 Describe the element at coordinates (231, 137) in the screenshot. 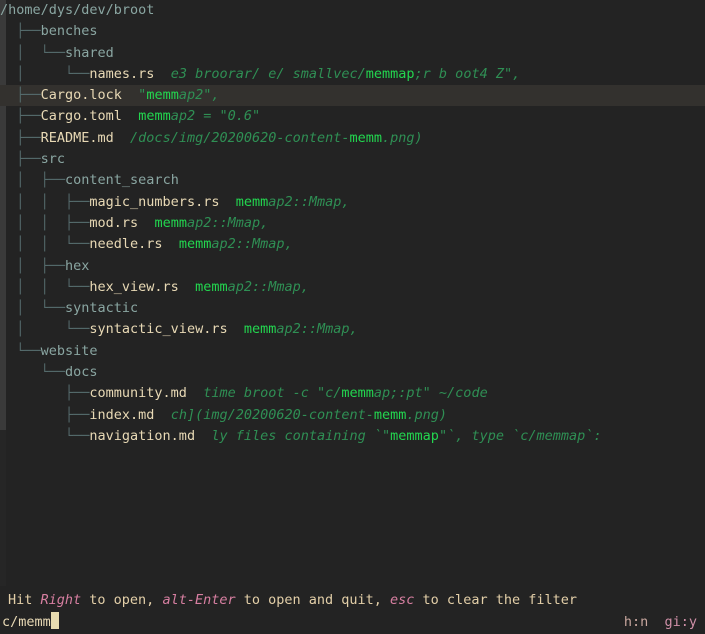

I see `preview-text: /docs/img/20200620-content-` at that location.